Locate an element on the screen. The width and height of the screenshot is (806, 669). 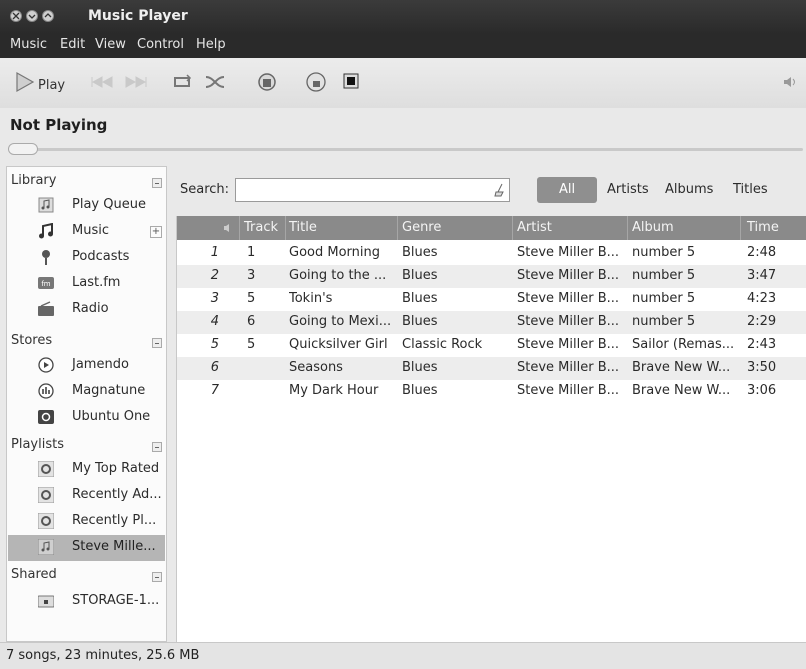
status-bar: 7 songs, 23 minutes, 25.6 MB is located at coordinates (403, 655).